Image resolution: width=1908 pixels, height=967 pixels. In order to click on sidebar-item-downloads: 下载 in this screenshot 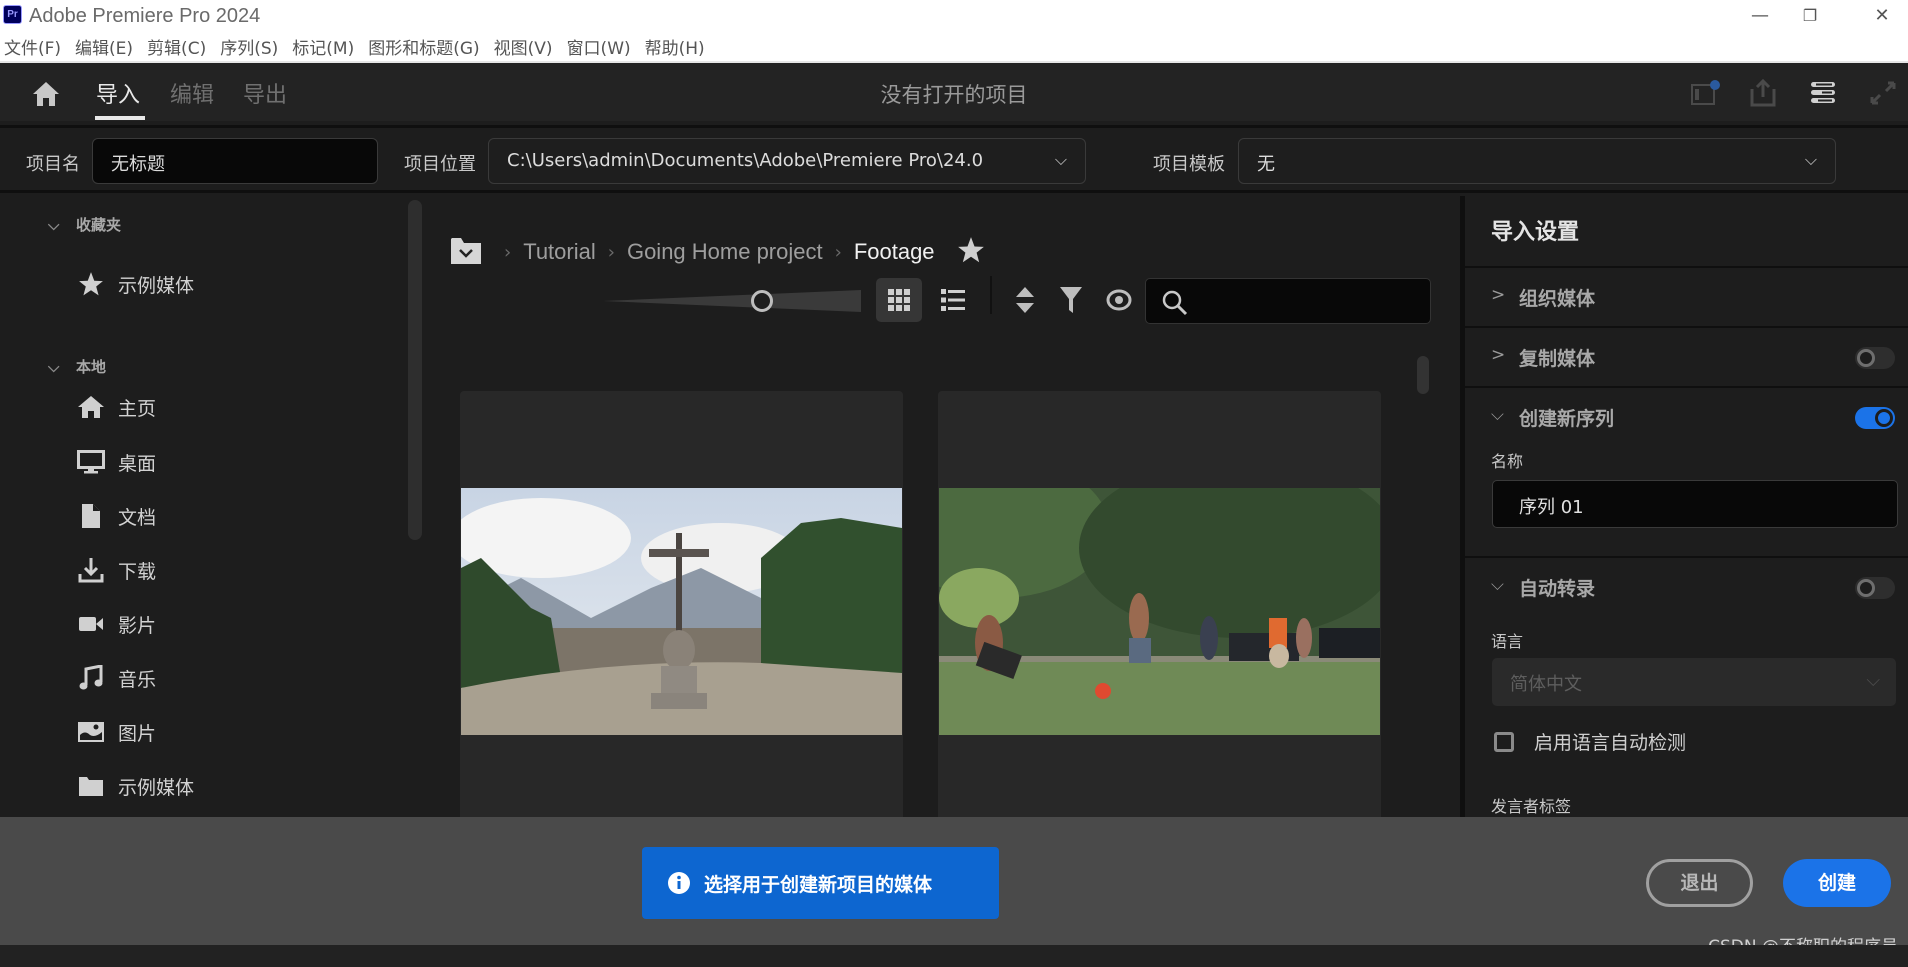, I will do `click(116, 570)`.